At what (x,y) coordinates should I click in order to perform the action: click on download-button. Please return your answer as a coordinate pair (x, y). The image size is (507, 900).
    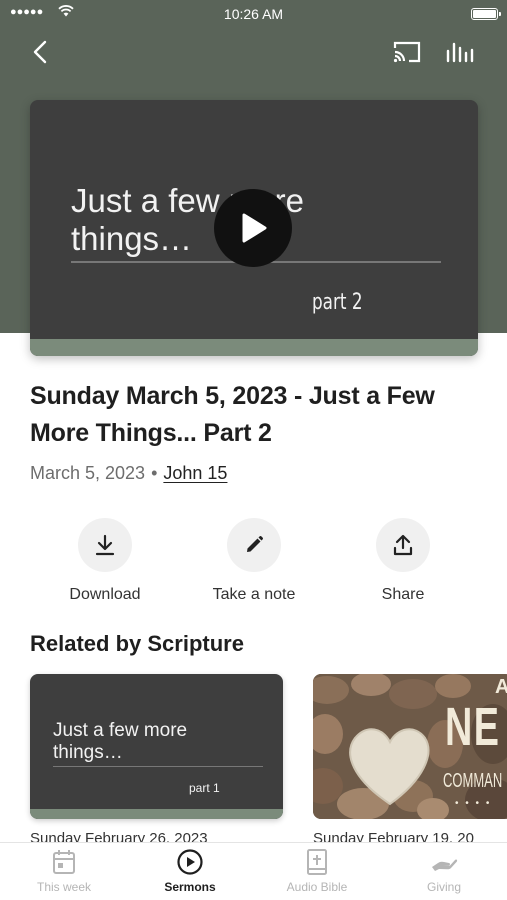
    Looking at the image, I should click on (105, 545).